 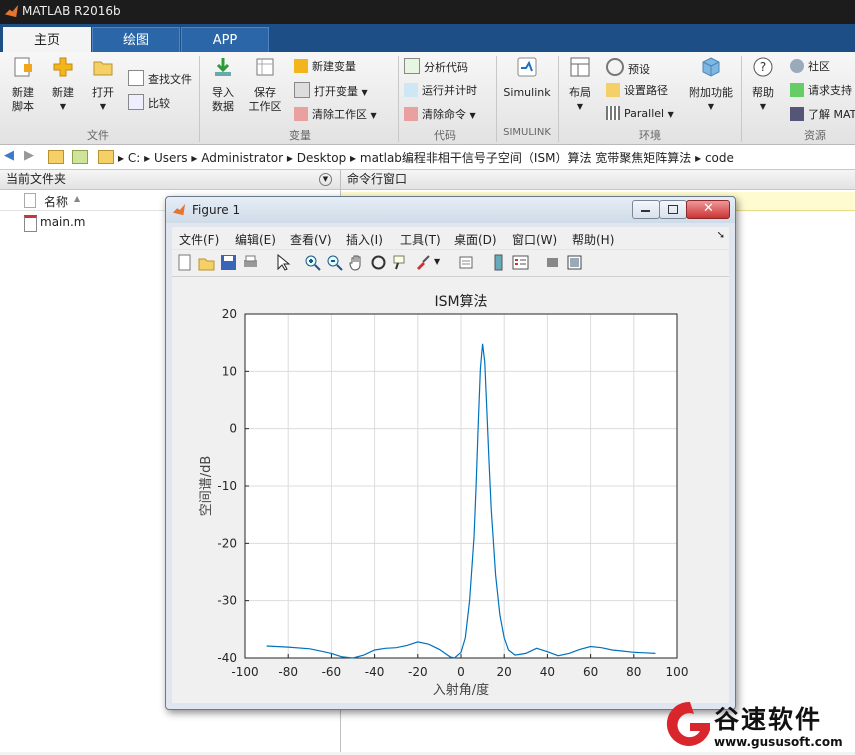 What do you see at coordinates (356, 262) in the screenshot?
I see `pan-hand-icon` at bounding box center [356, 262].